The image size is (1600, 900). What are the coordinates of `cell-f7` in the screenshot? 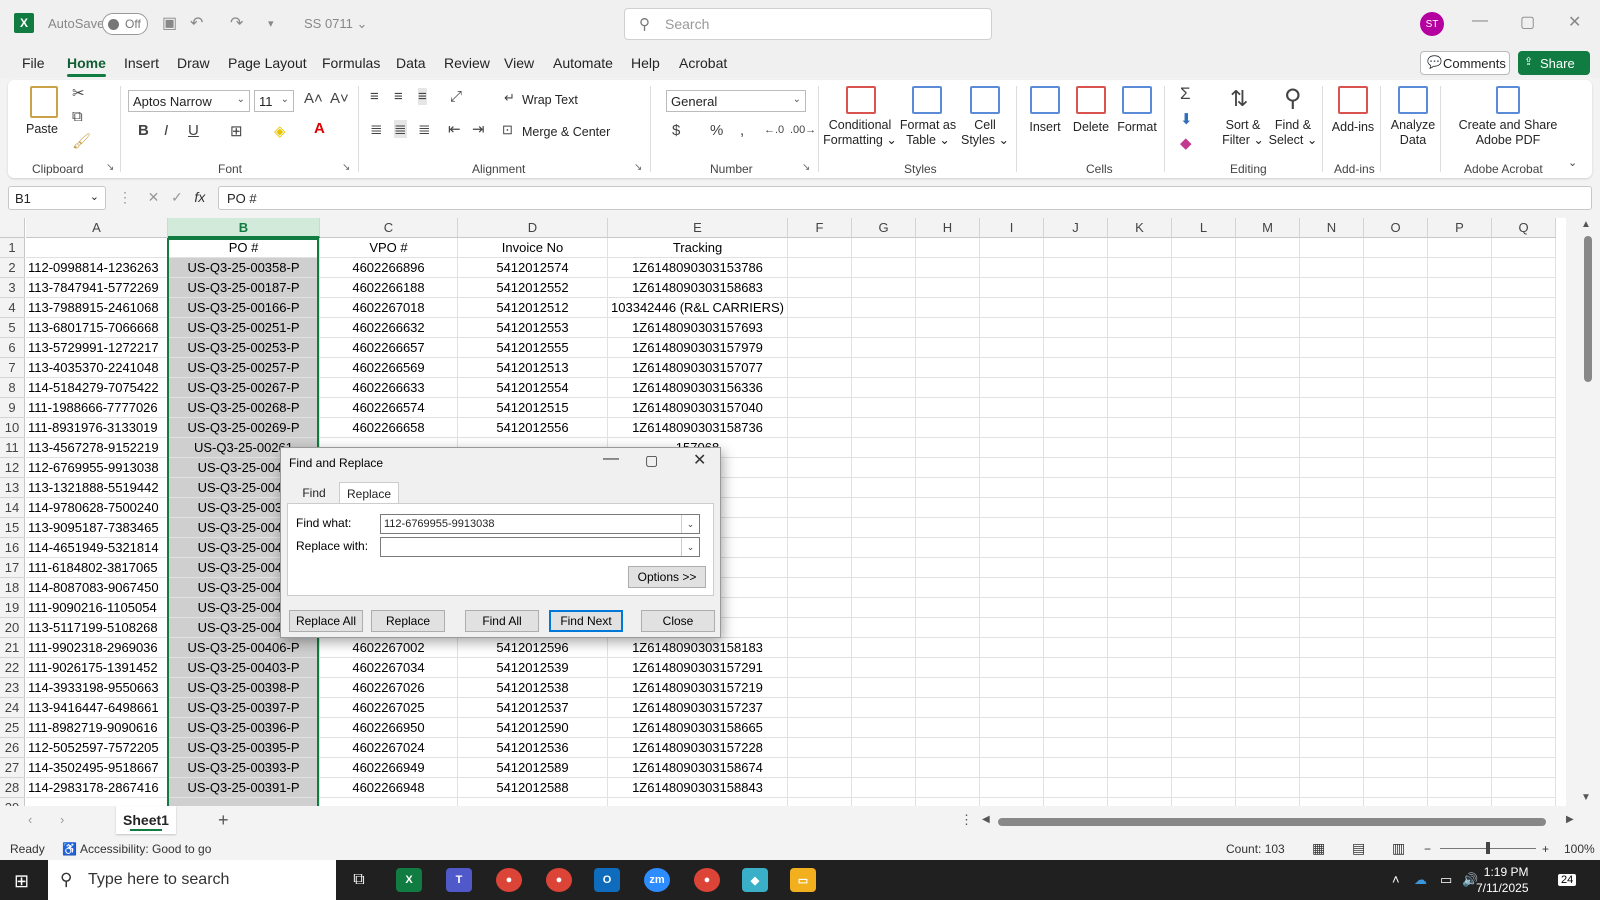 It's located at (820, 368).